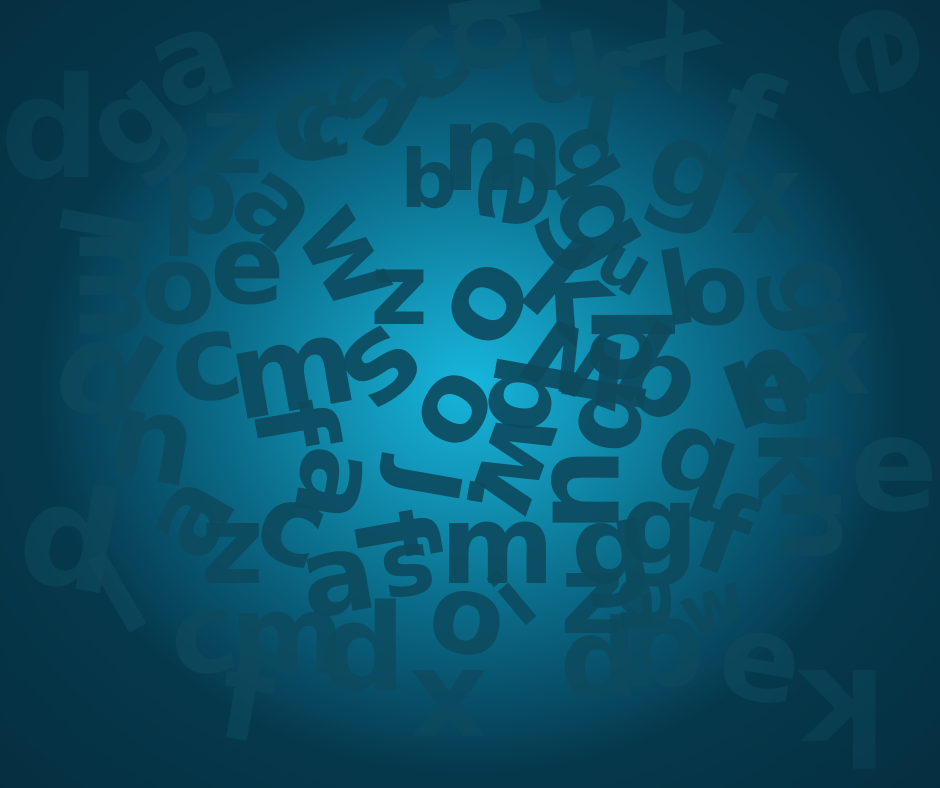 The image size is (940, 788). What do you see at coordinates (663, 660) in the screenshot?
I see `scattered-letter-q: q` at bounding box center [663, 660].